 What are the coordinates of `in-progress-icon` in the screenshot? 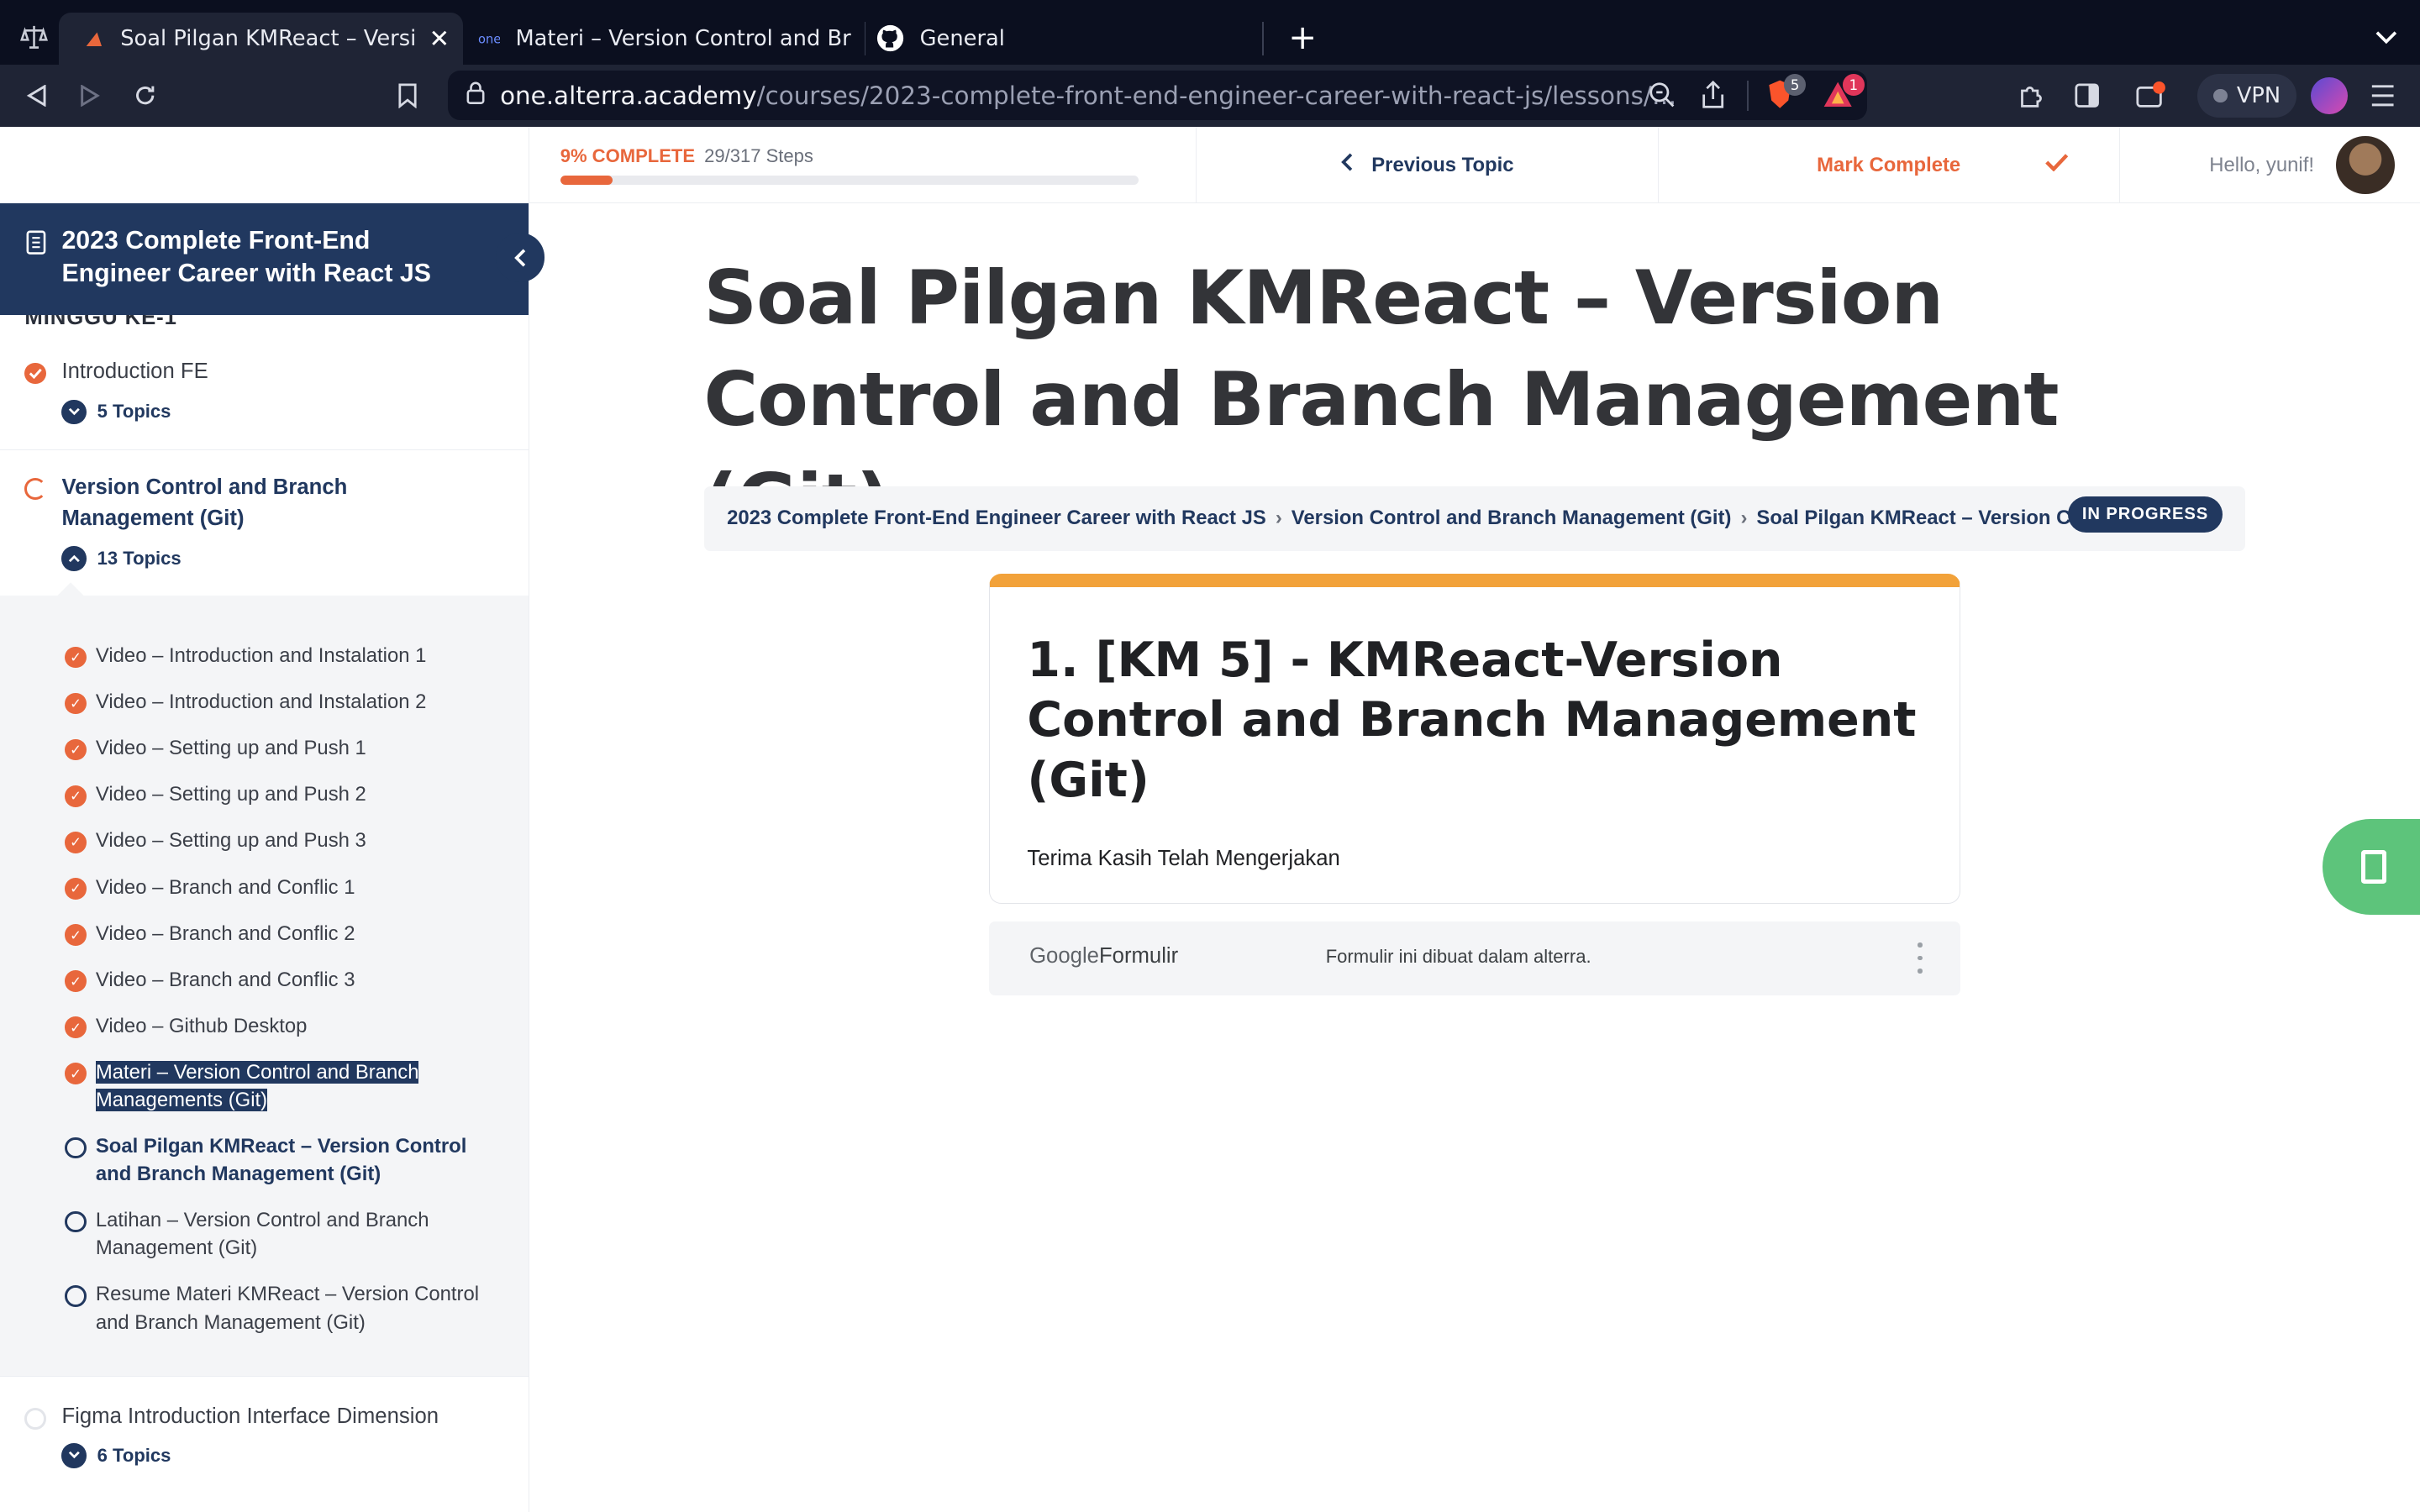 It's located at (35, 489).